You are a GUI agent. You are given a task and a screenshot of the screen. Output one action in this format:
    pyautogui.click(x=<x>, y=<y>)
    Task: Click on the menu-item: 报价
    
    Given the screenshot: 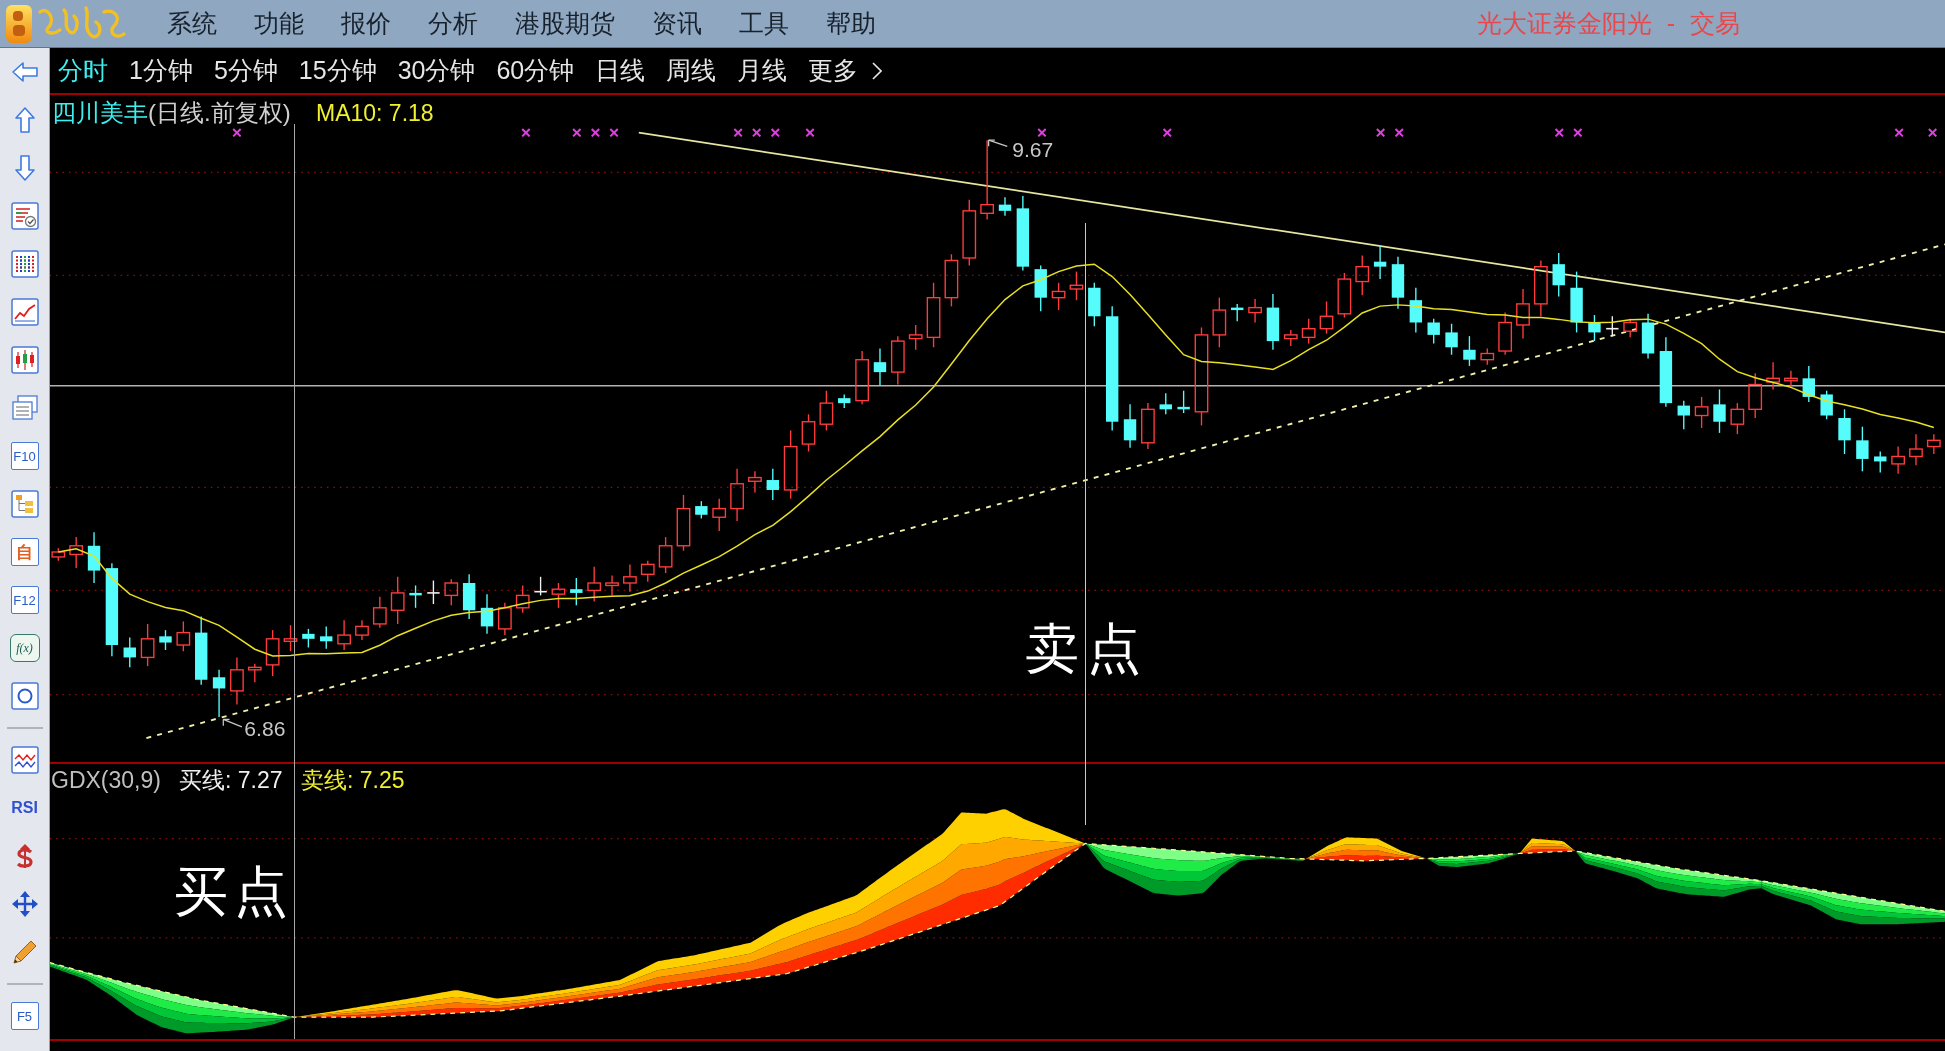 What is the action you would take?
    pyautogui.click(x=366, y=23)
    